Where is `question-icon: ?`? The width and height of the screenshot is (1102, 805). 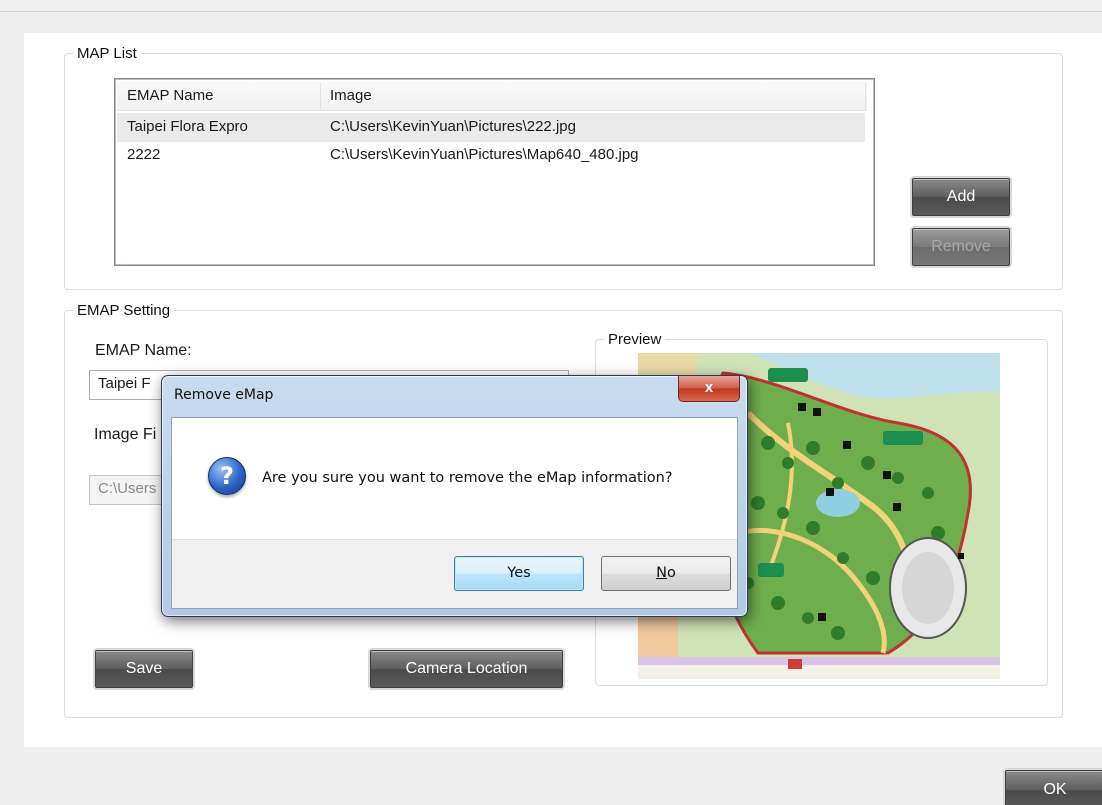 question-icon: ? is located at coordinates (227, 476).